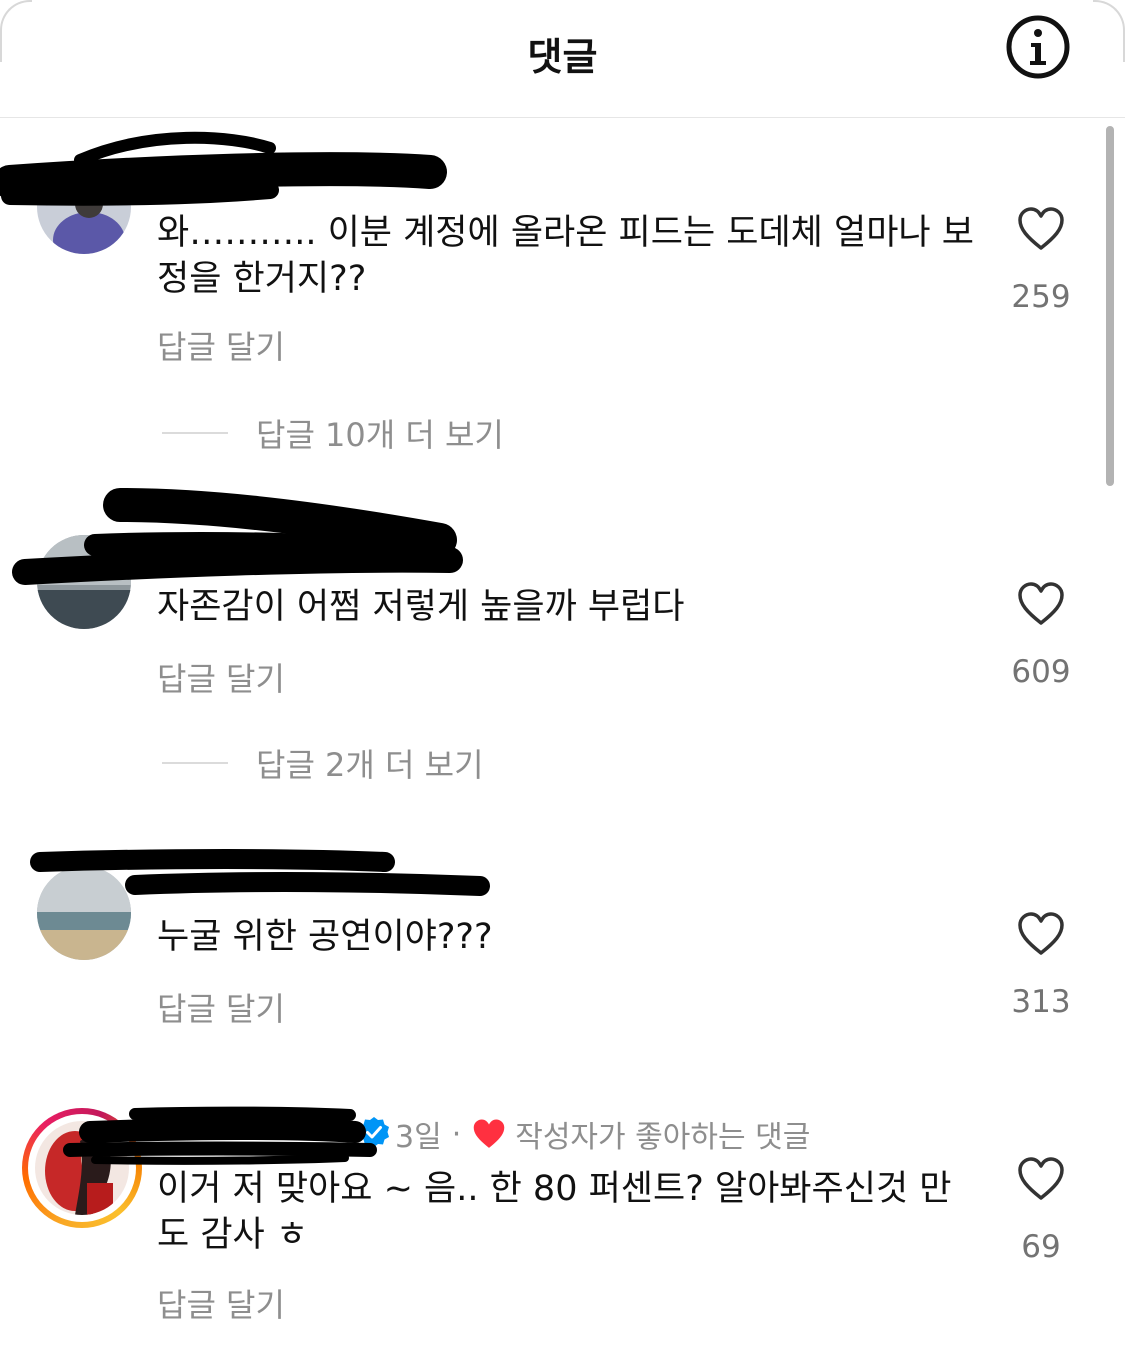 Image resolution: width=1125 pixels, height=1349 pixels. I want to click on like-count: 259, so click(1041, 297).